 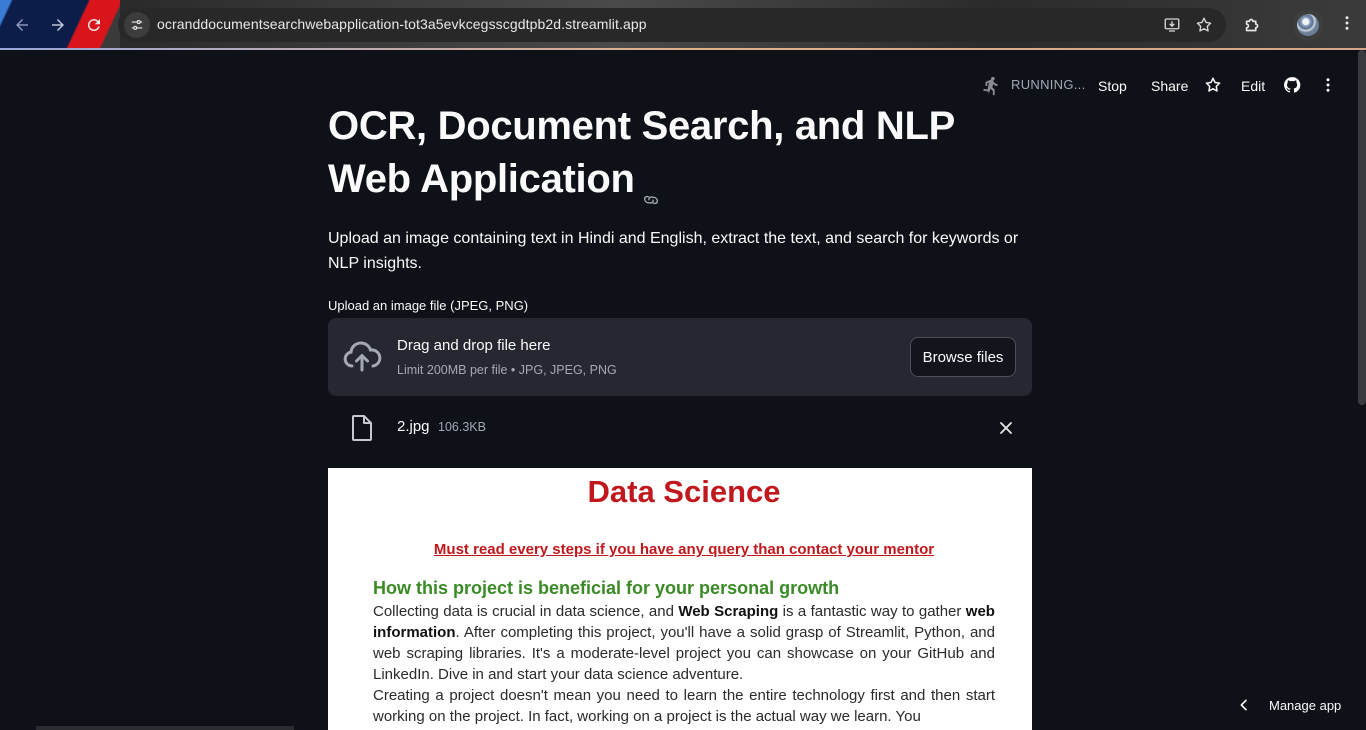 I want to click on remove-file-button, so click(x=1006, y=428).